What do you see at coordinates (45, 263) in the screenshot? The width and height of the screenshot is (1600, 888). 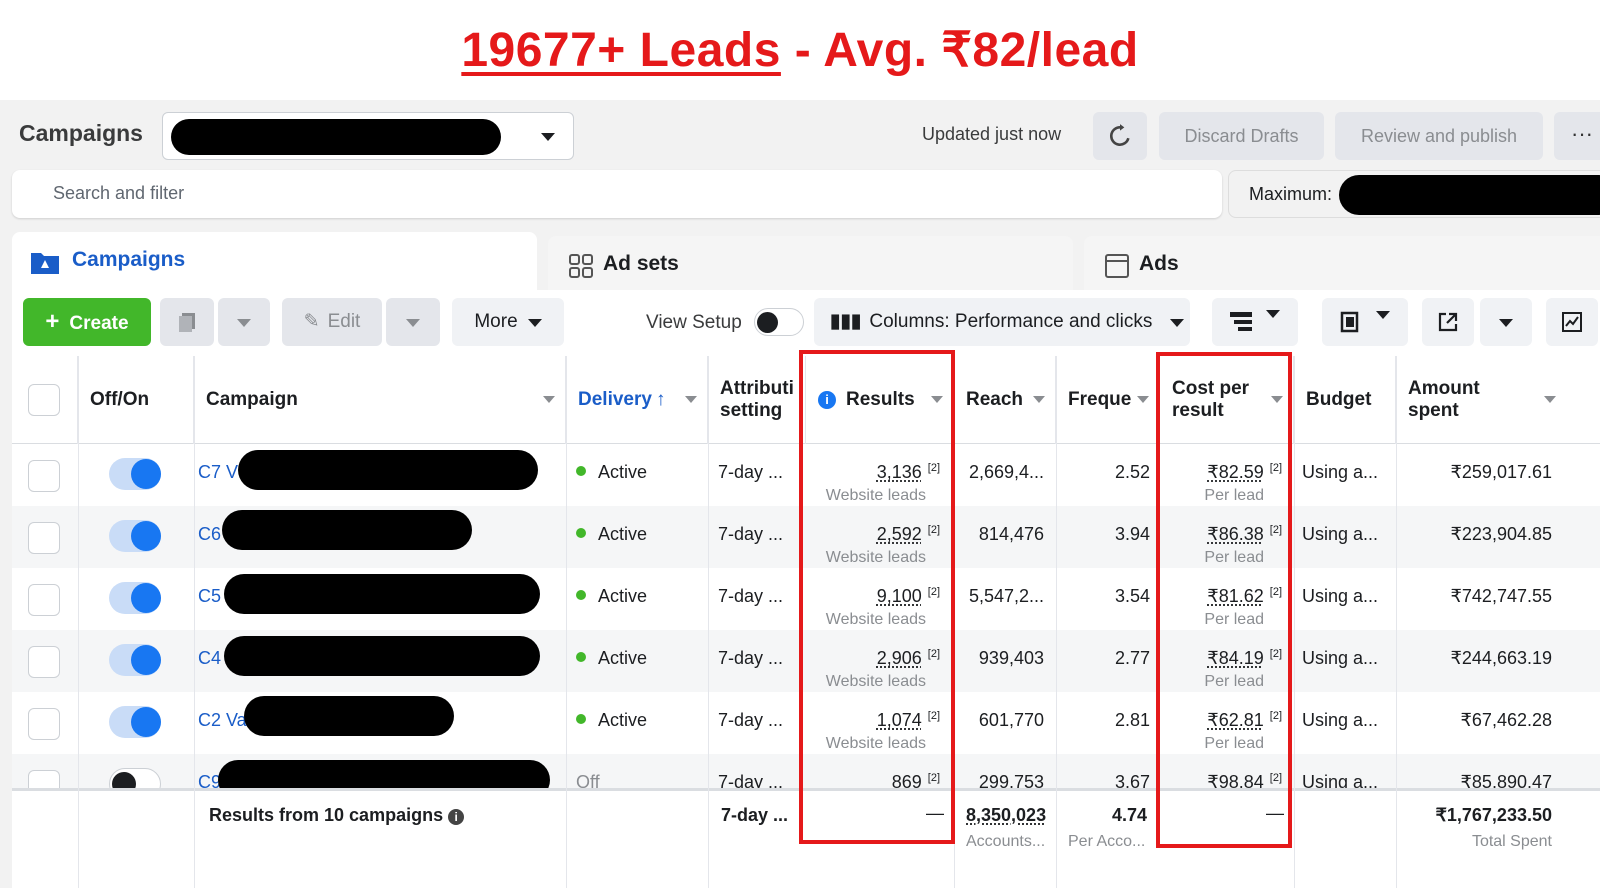 I see `folder-icon` at bounding box center [45, 263].